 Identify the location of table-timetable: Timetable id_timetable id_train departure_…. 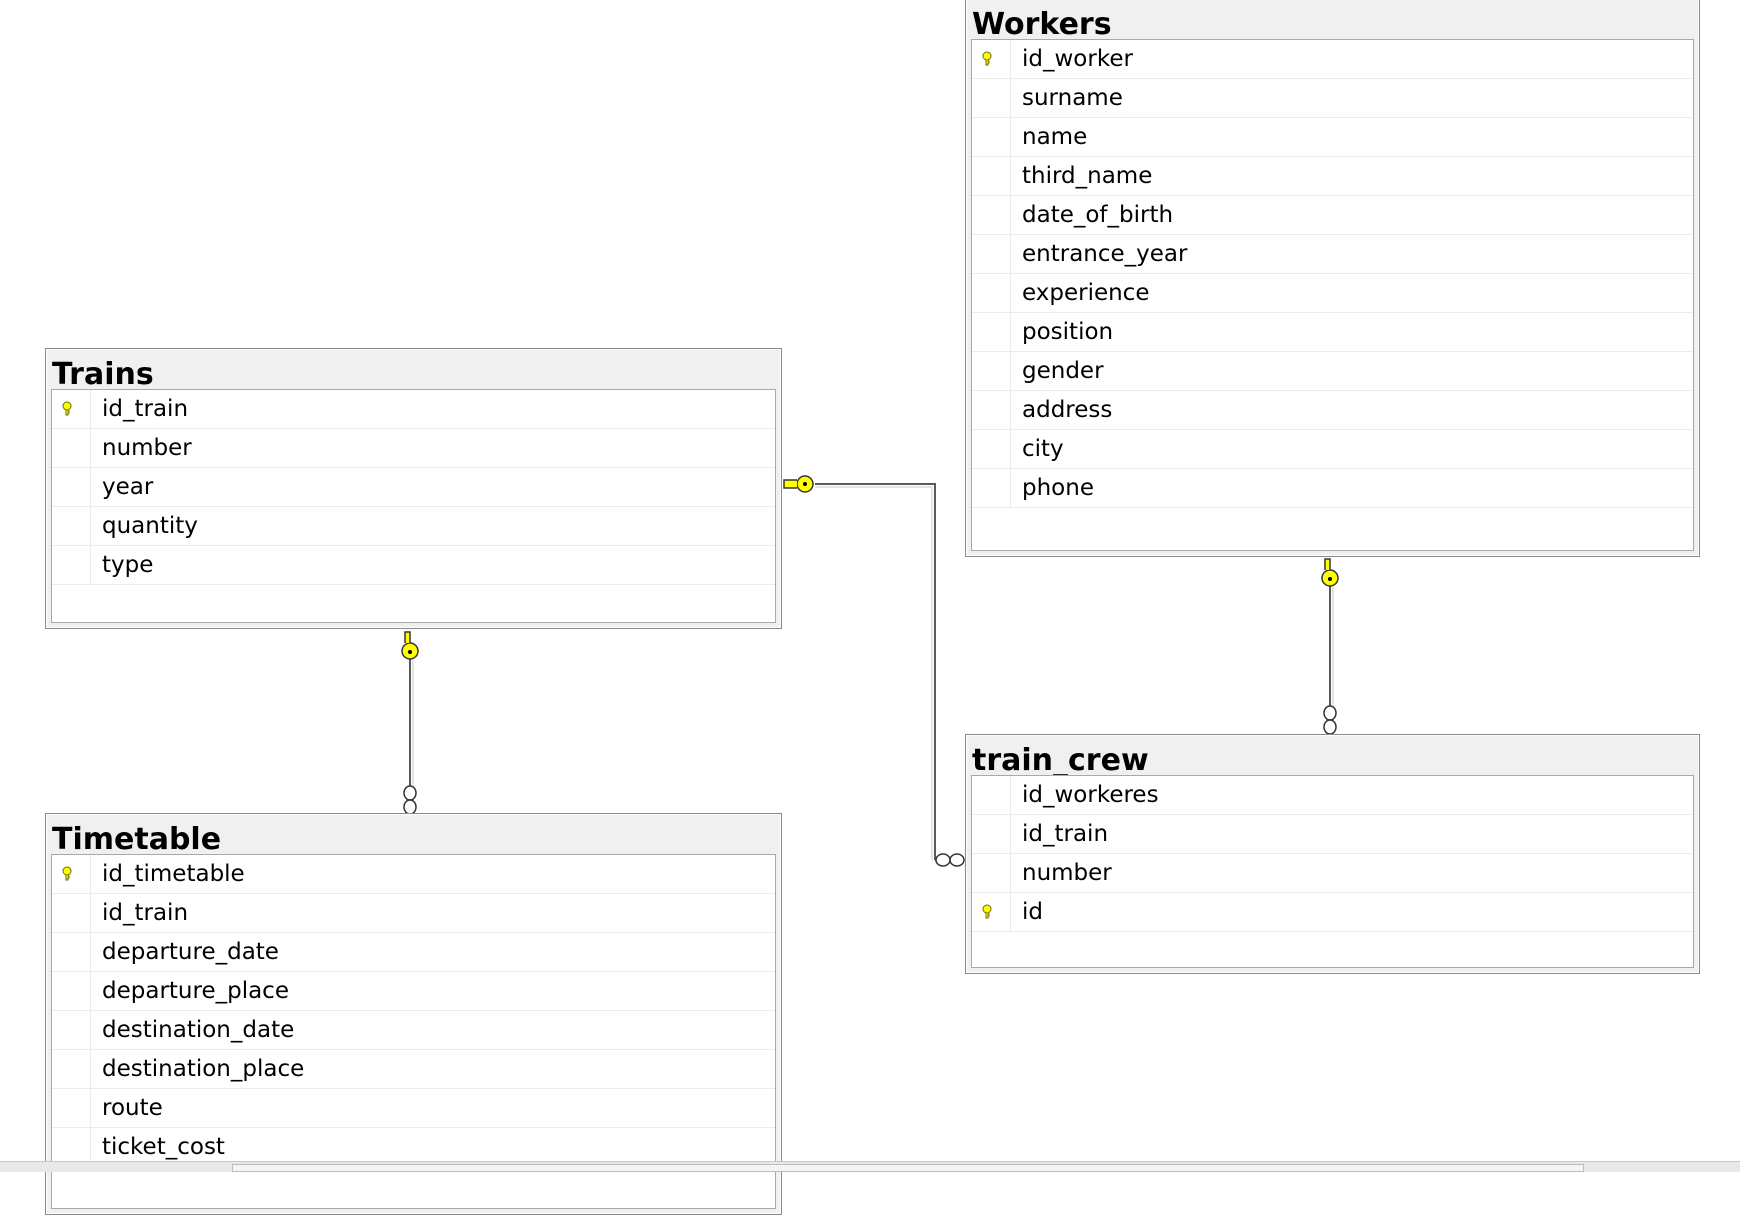
(413, 1014).